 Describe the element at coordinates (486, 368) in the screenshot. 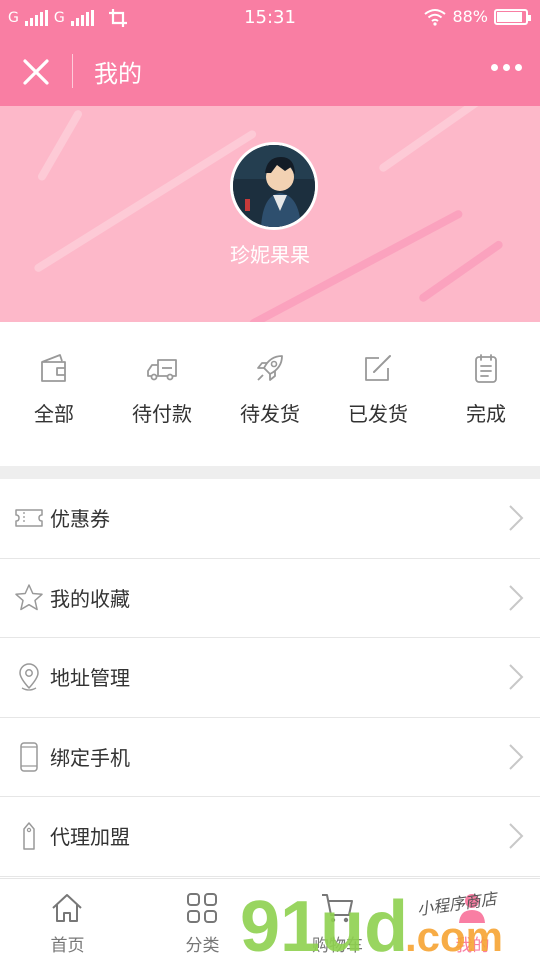

I see `clipboard-icon` at that location.